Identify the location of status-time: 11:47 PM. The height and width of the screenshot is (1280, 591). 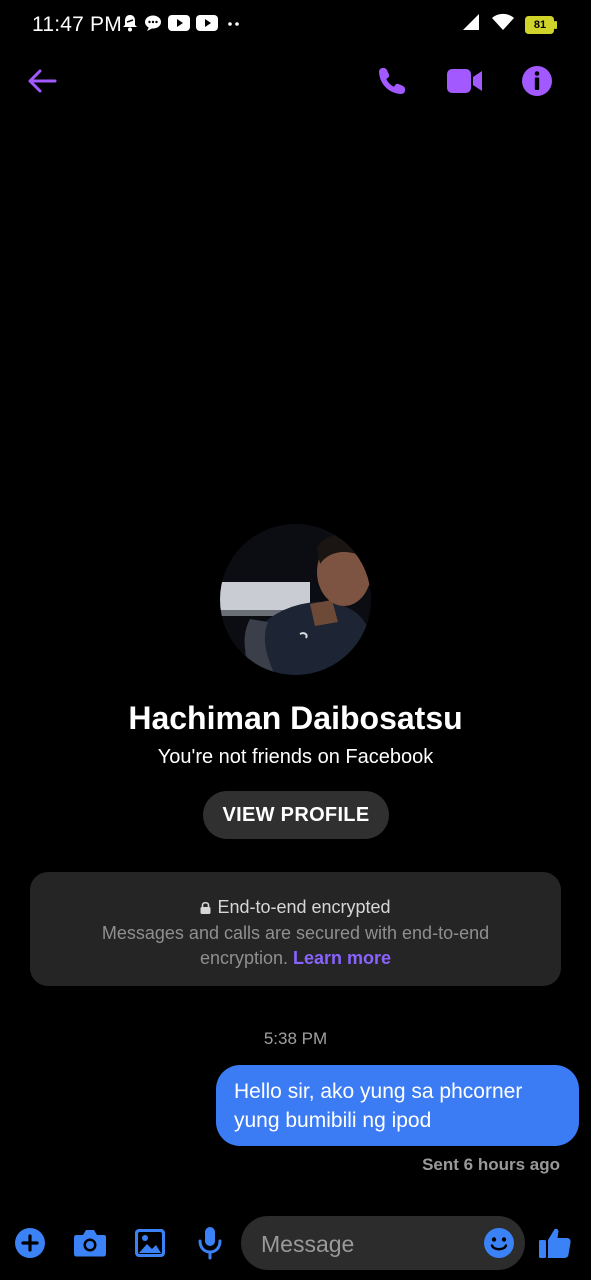
(77, 24).